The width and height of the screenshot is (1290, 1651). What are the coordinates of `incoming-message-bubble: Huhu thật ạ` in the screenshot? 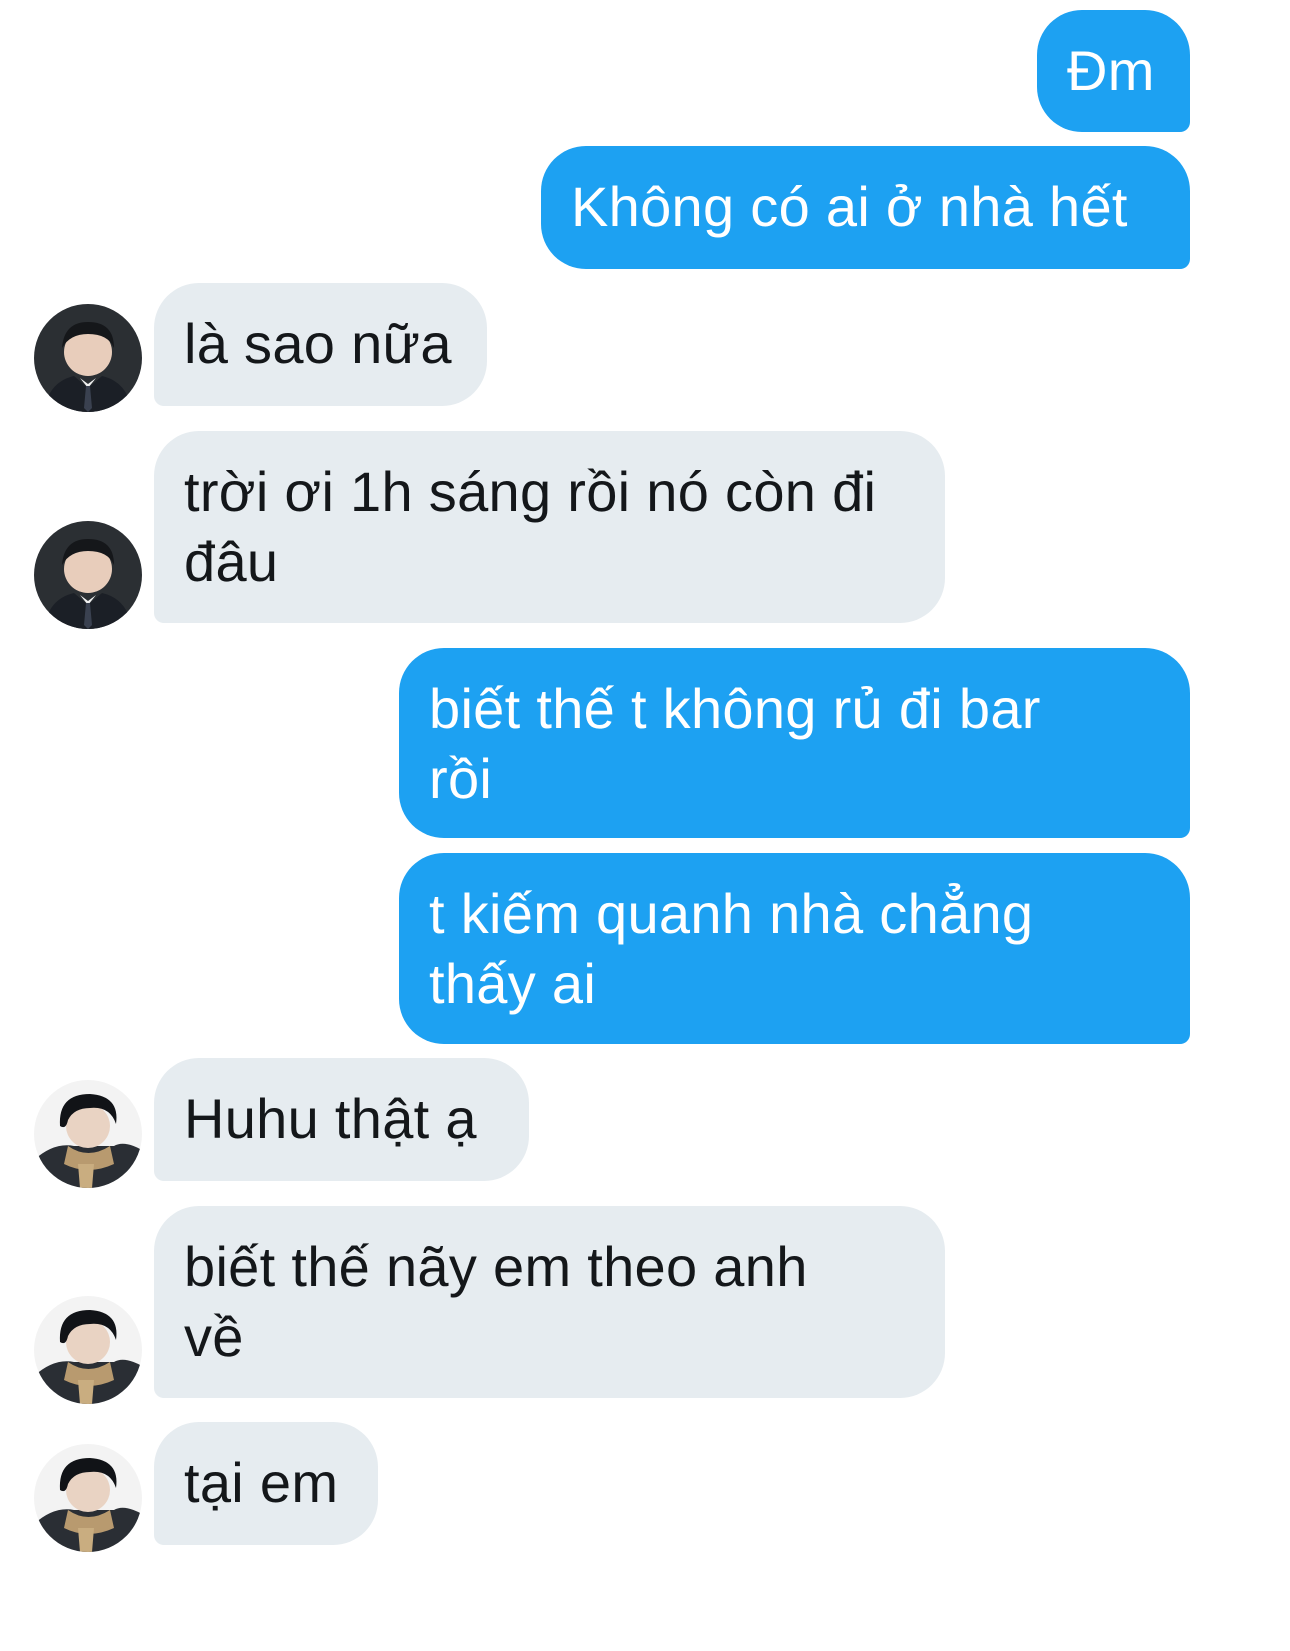 It's located at (341, 1119).